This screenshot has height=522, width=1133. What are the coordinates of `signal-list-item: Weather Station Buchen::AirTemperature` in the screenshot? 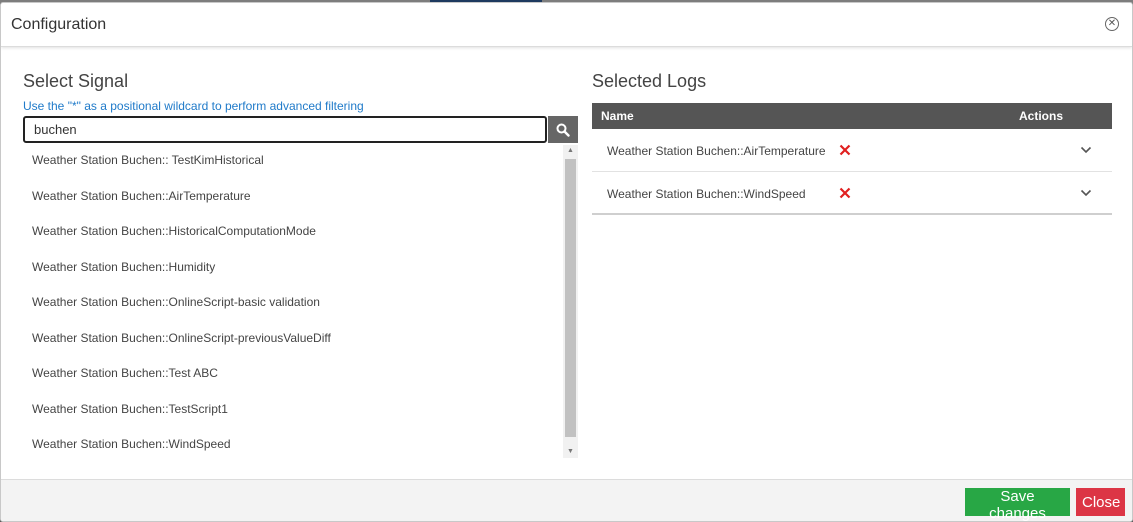 It's located at (293, 199).